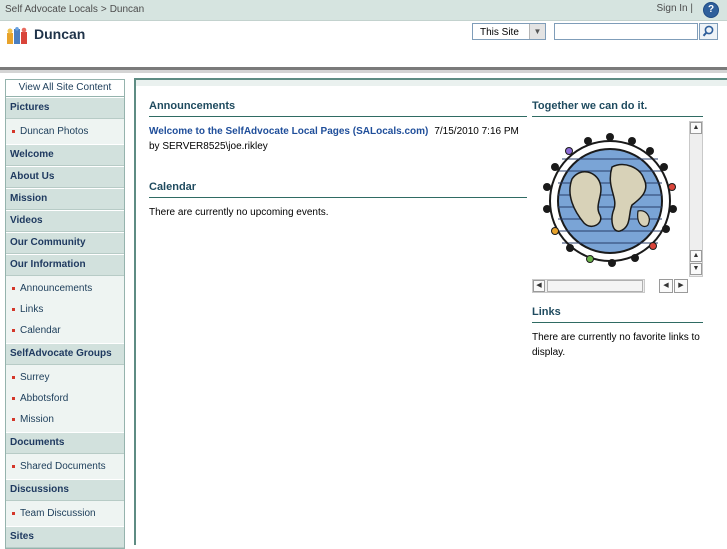  I want to click on image-web-part: Together we can do it. ▲ ▲ ▼ ◀ ◀ ▶, so click(617, 196).